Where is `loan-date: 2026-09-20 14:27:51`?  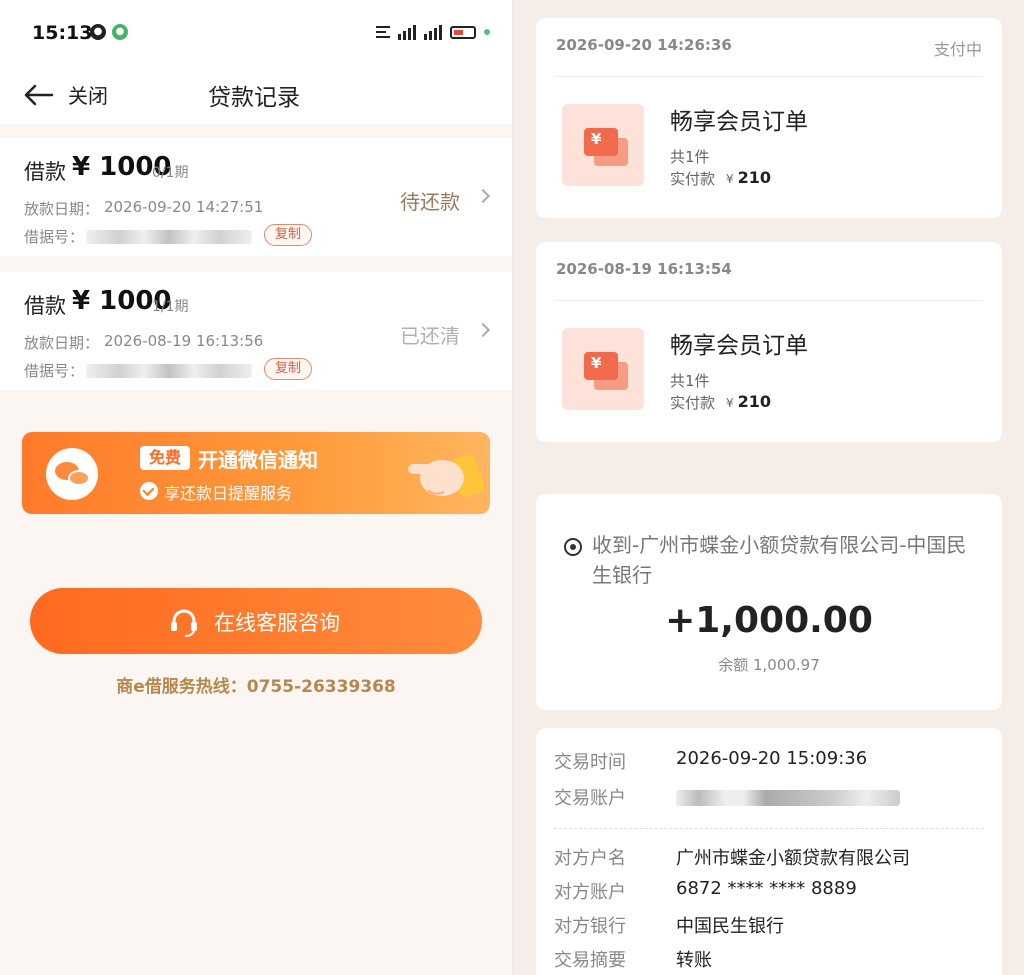 loan-date: 2026-09-20 14:27:51 is located at coordinates (184, 207).